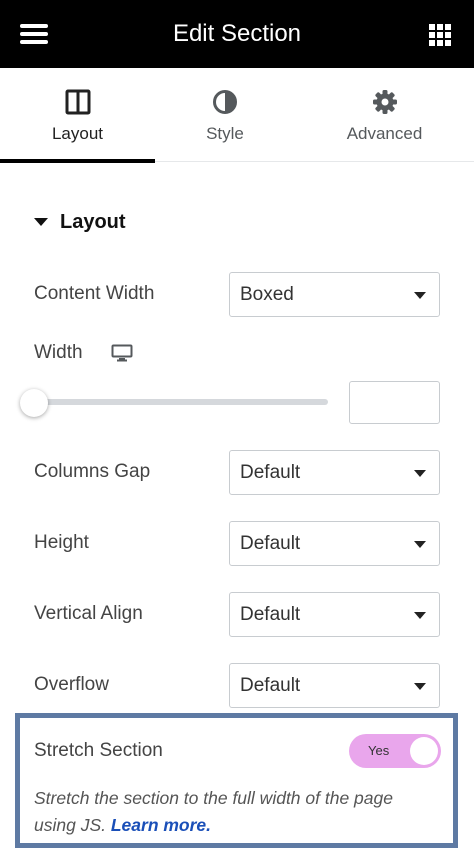 Image resolution: width=474 pixels, height=859 pixels. Describe the element at coordinates (270, 543) in the screenshot. I see `height-value: Default` at that location.